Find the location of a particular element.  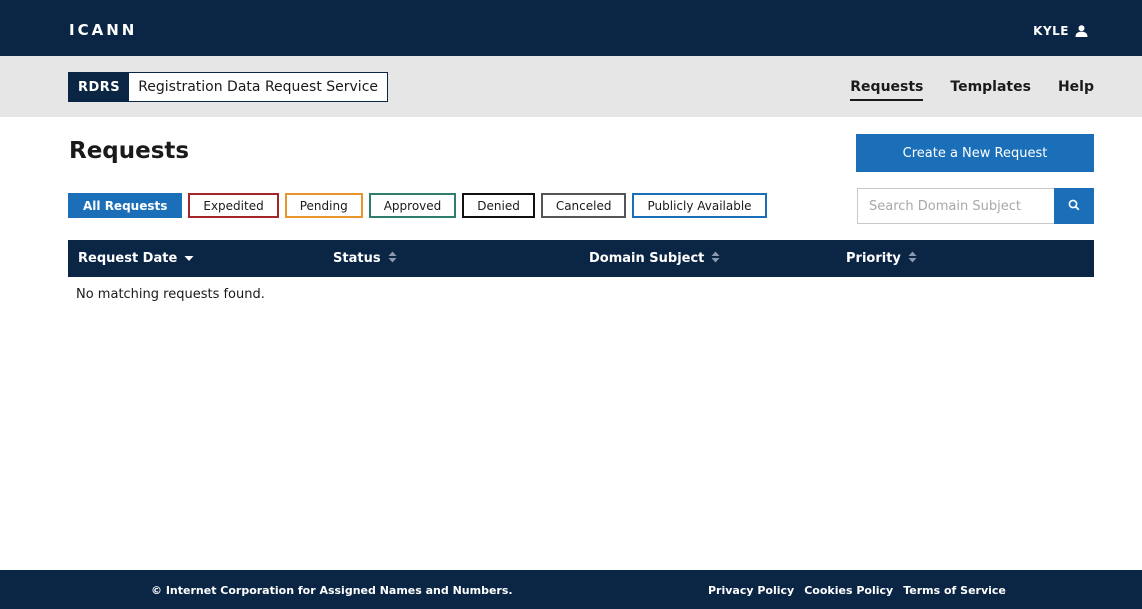

sort-desc-icon is located at coordinates (189, 258).